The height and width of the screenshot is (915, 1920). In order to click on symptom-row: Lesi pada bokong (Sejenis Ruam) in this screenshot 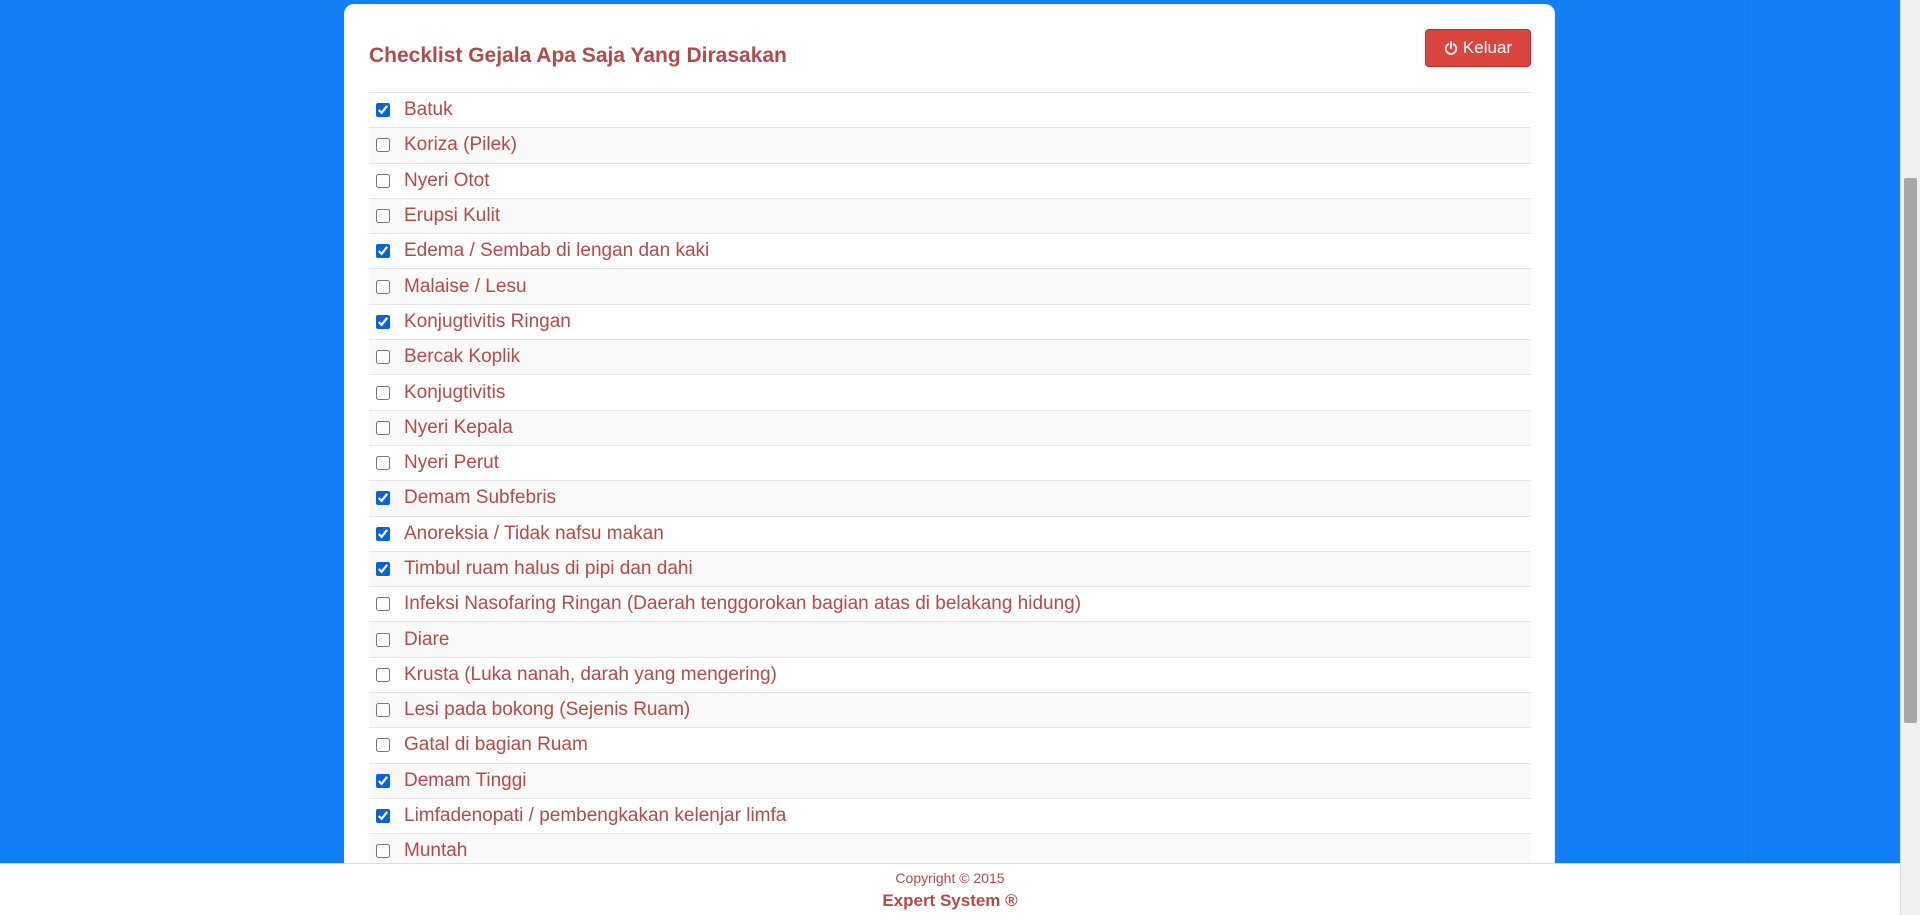, I will do `click(950, 711)`.